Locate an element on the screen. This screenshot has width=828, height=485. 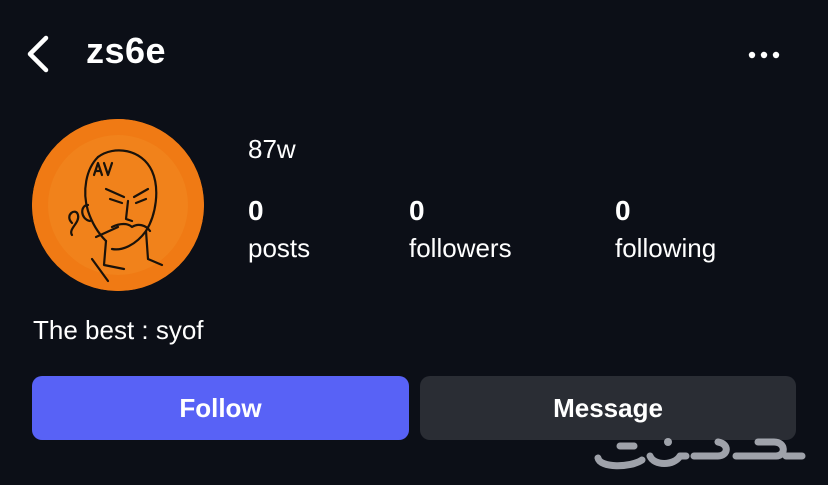
more-horizontal-icon is located at coordinates (764, 55).